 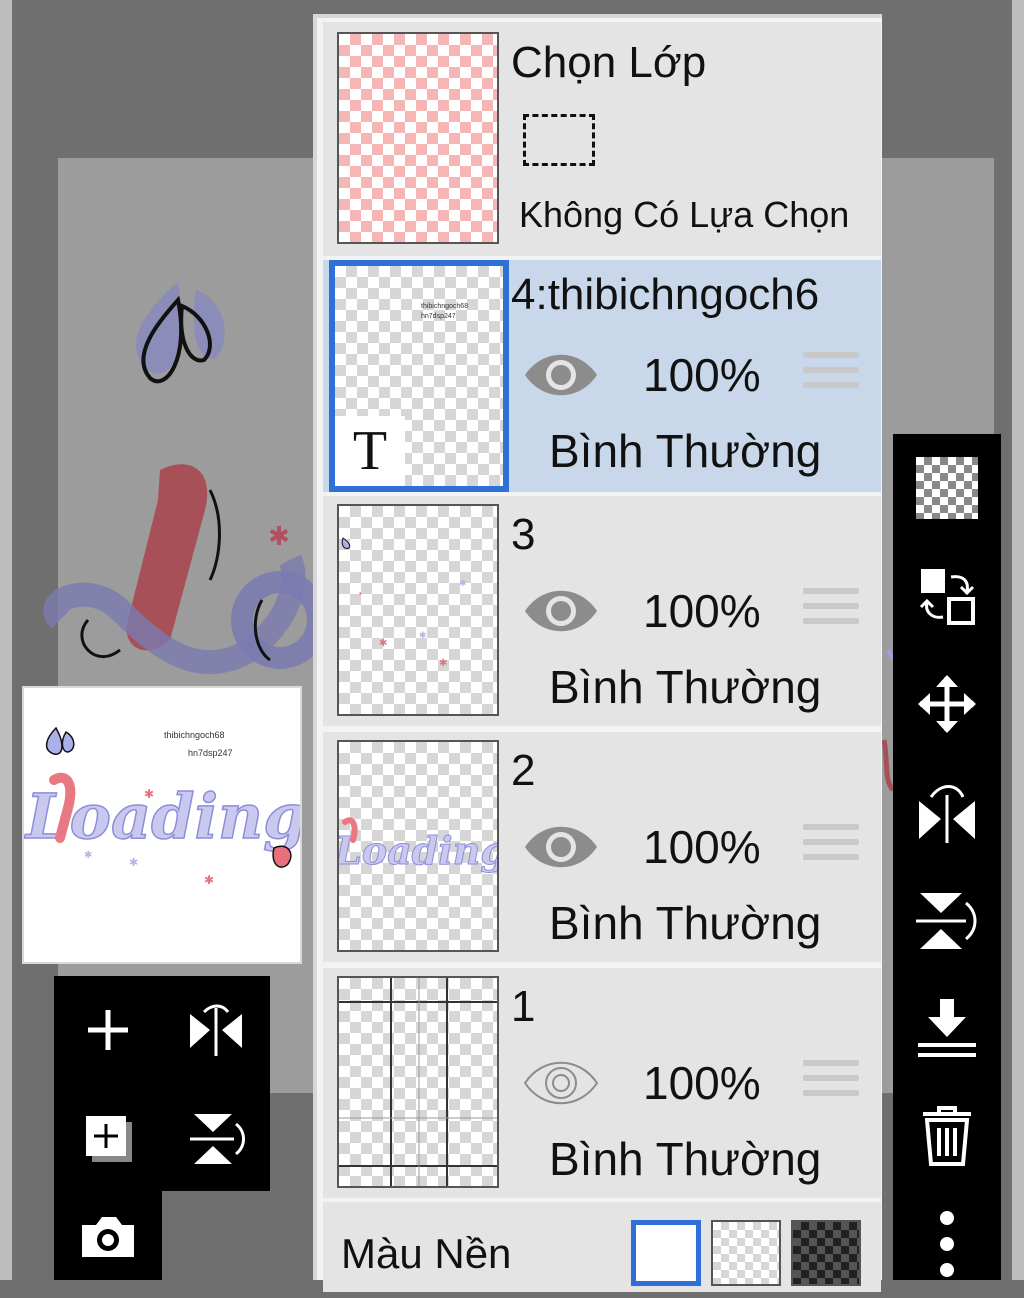 I want to click on layer-1-name: 1, so click(x=523, y=1006).